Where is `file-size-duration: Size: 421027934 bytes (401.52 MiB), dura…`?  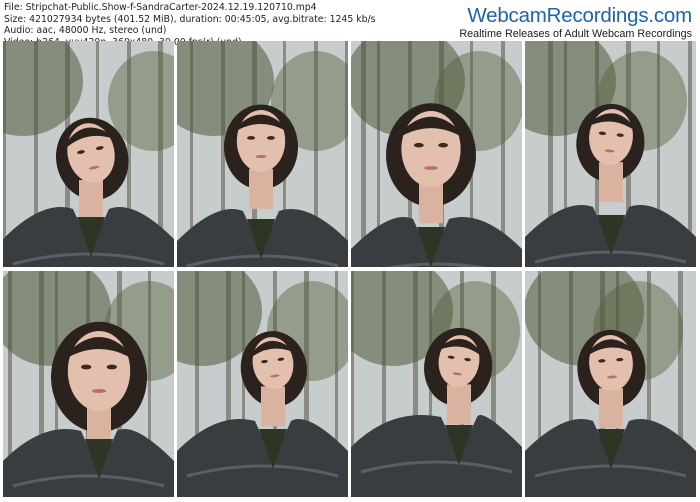
file-size-duration: Size: 421027934 bytes (401.52 MiB), dura… is located at coordinates (190, 19).